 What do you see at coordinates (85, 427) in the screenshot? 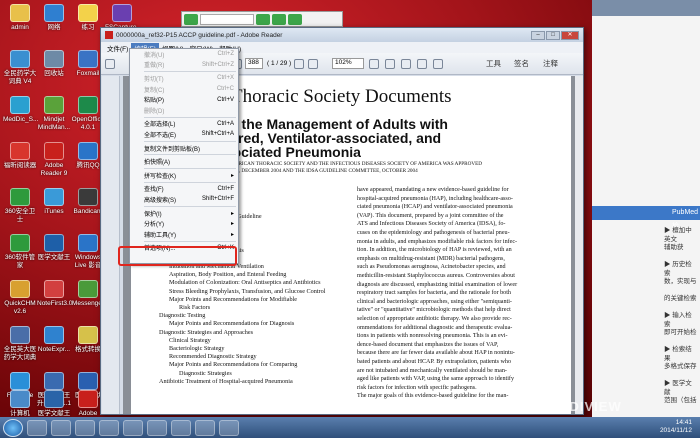
I see `taskbar-media-icon` at bounding box center [85, 427].